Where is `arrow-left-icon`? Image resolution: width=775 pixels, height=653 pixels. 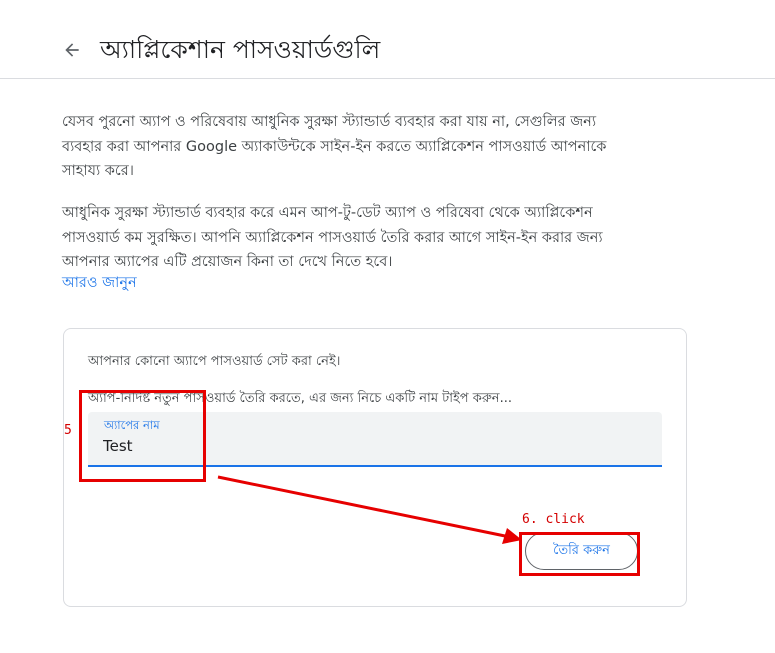
arrow-left-icon is located at coordinates (72, 50).